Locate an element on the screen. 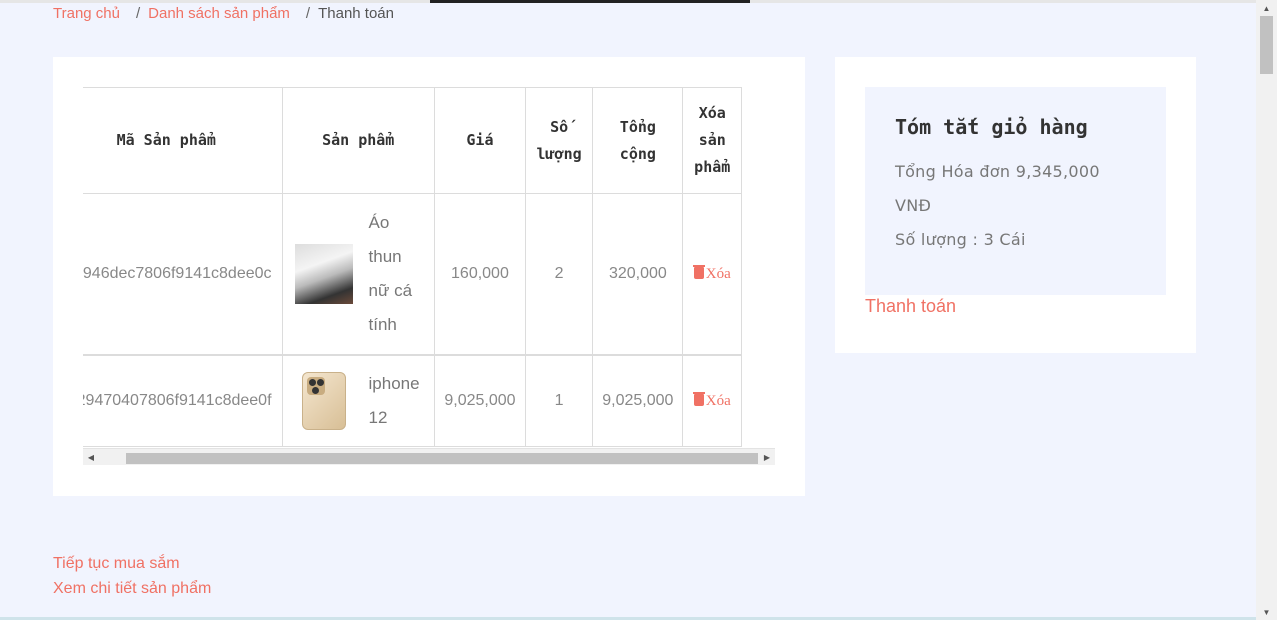 This screenshot has width=1277, height=620. scroll-right-arrow-icon: ▶ is located at coordinates (767, 457).